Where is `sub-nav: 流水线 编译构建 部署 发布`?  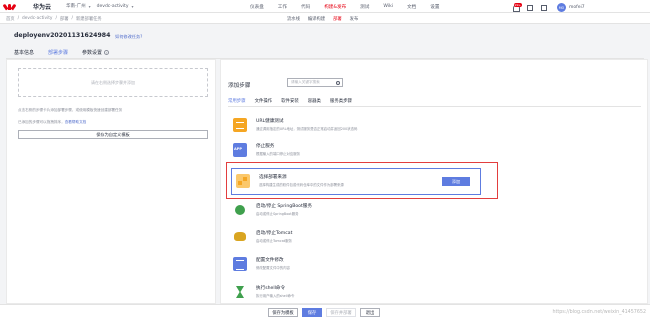 sub-nav: 流水线 编译构建 部署 发布 is located at coordinates (326, 19).